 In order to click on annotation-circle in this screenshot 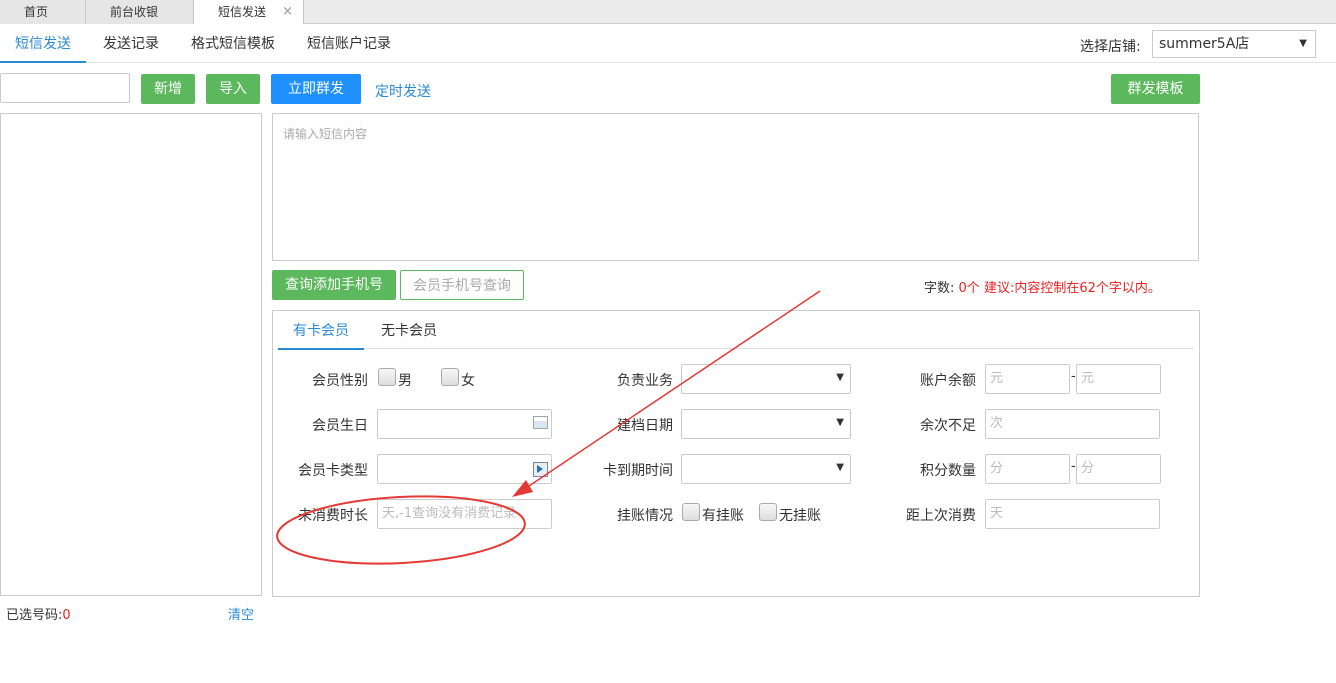, I will do `click(401, 530)`.